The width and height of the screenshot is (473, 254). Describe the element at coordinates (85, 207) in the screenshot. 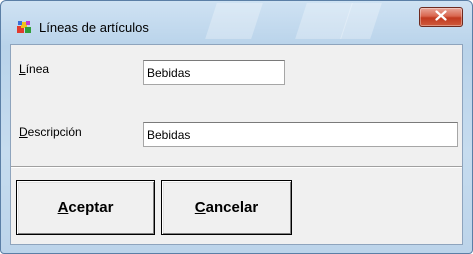

I see `accept-button: Aceptar` at that location.